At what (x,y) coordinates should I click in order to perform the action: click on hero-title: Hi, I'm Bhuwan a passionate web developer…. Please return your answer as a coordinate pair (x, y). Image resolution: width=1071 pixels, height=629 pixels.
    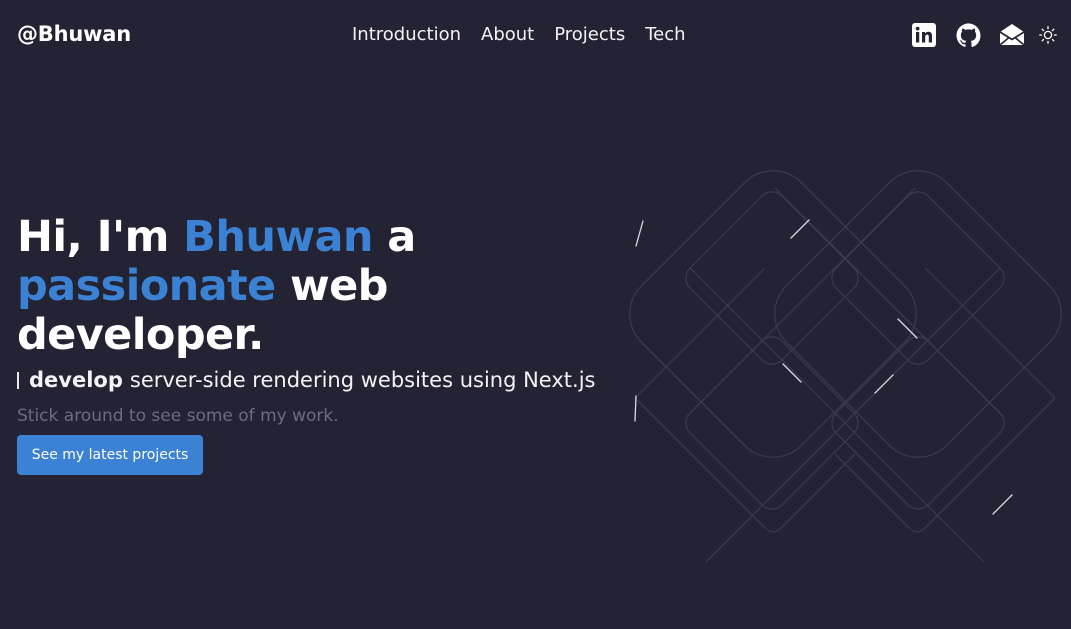
    Looking at the image, I should click on (327, 286).